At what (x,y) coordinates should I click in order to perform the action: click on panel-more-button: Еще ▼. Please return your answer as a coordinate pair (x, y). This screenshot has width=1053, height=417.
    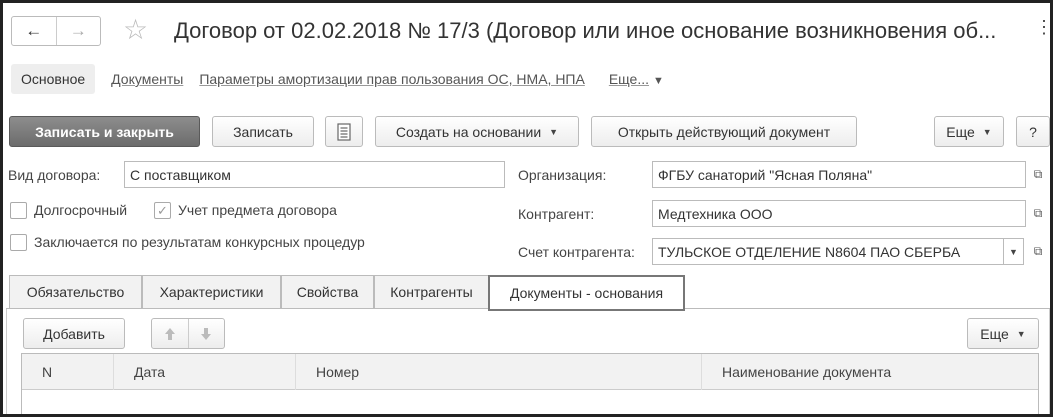
    Looking at the image, I should click on (1003, 333).